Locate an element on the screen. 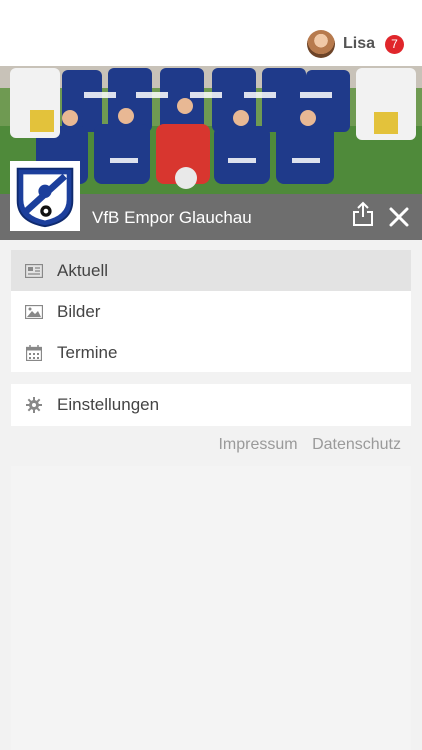  club-logo is located at coordinates (45, 196).